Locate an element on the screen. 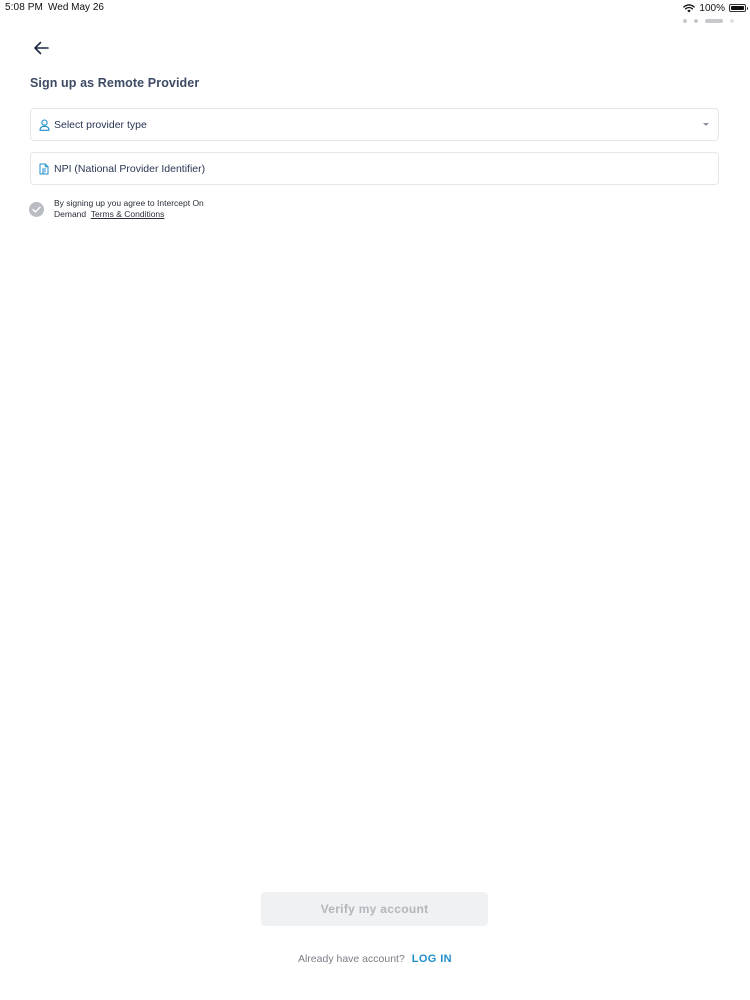  provider-type-select: Select provider type is located at coordinates (374, 124).